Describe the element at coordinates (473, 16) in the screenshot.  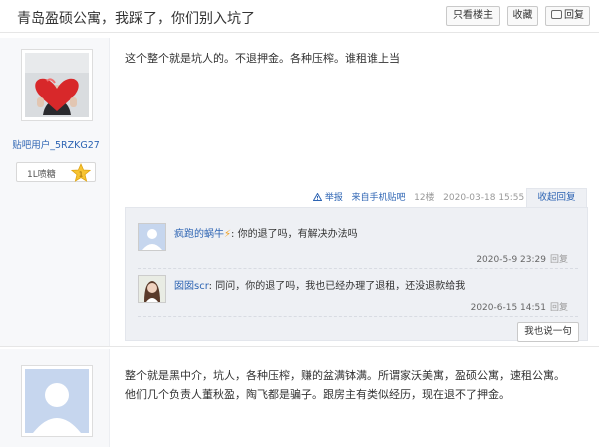
I see `only-op-button: 只看楼主` at that location.